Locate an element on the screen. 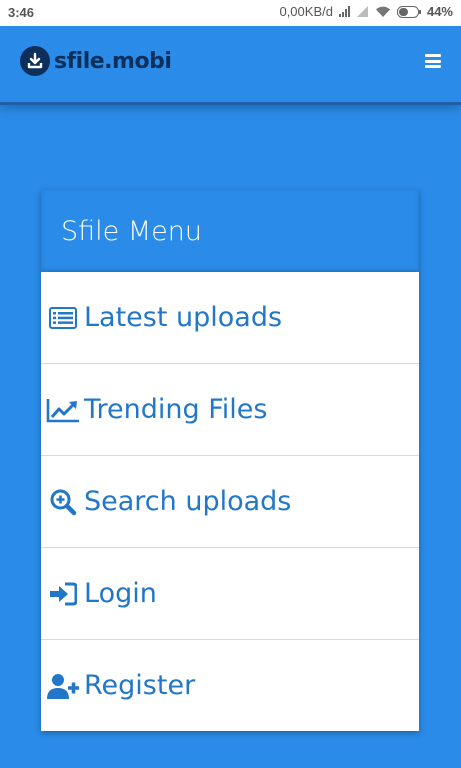 This screenshot has height=768, width=461. status-time: 3:46 is located at coordinates (21, 12).